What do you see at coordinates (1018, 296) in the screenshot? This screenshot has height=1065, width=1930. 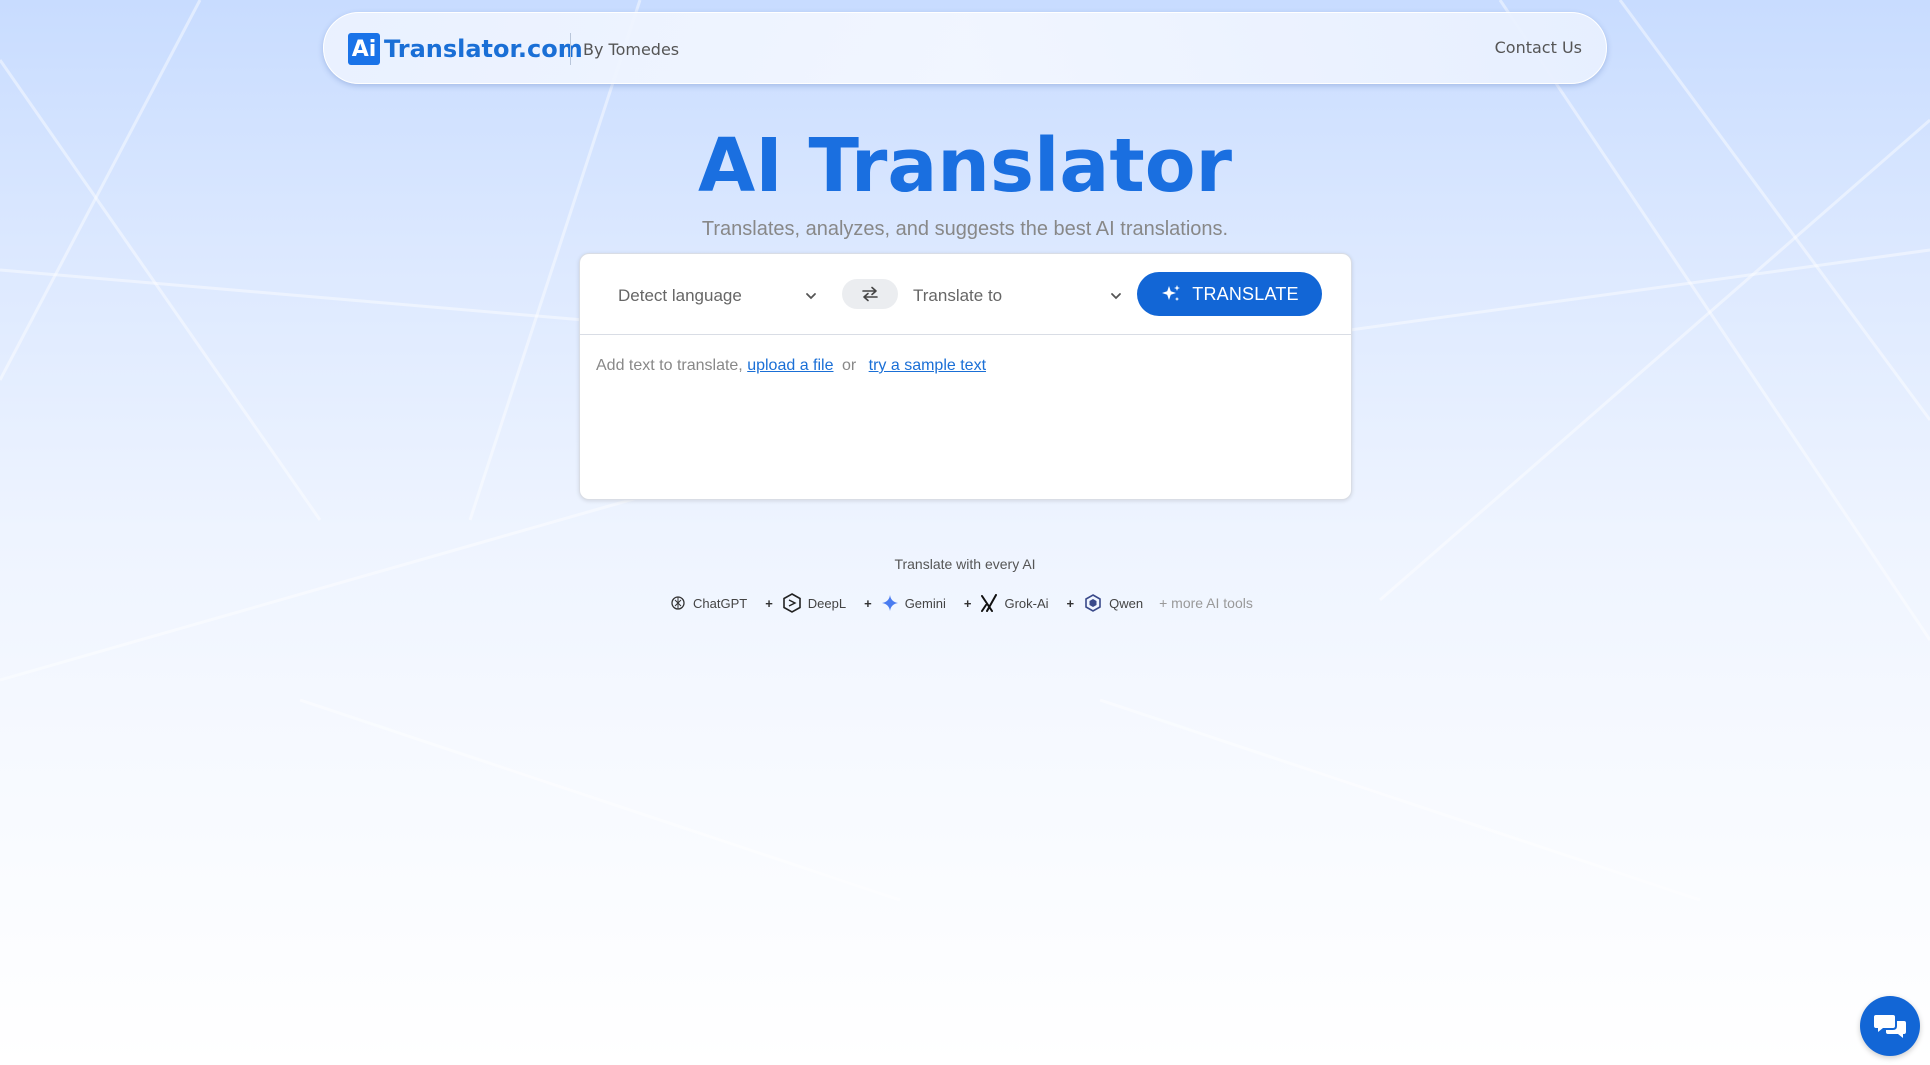 I see `target-language-select: Translate to` at bounding box center [1018, 296].